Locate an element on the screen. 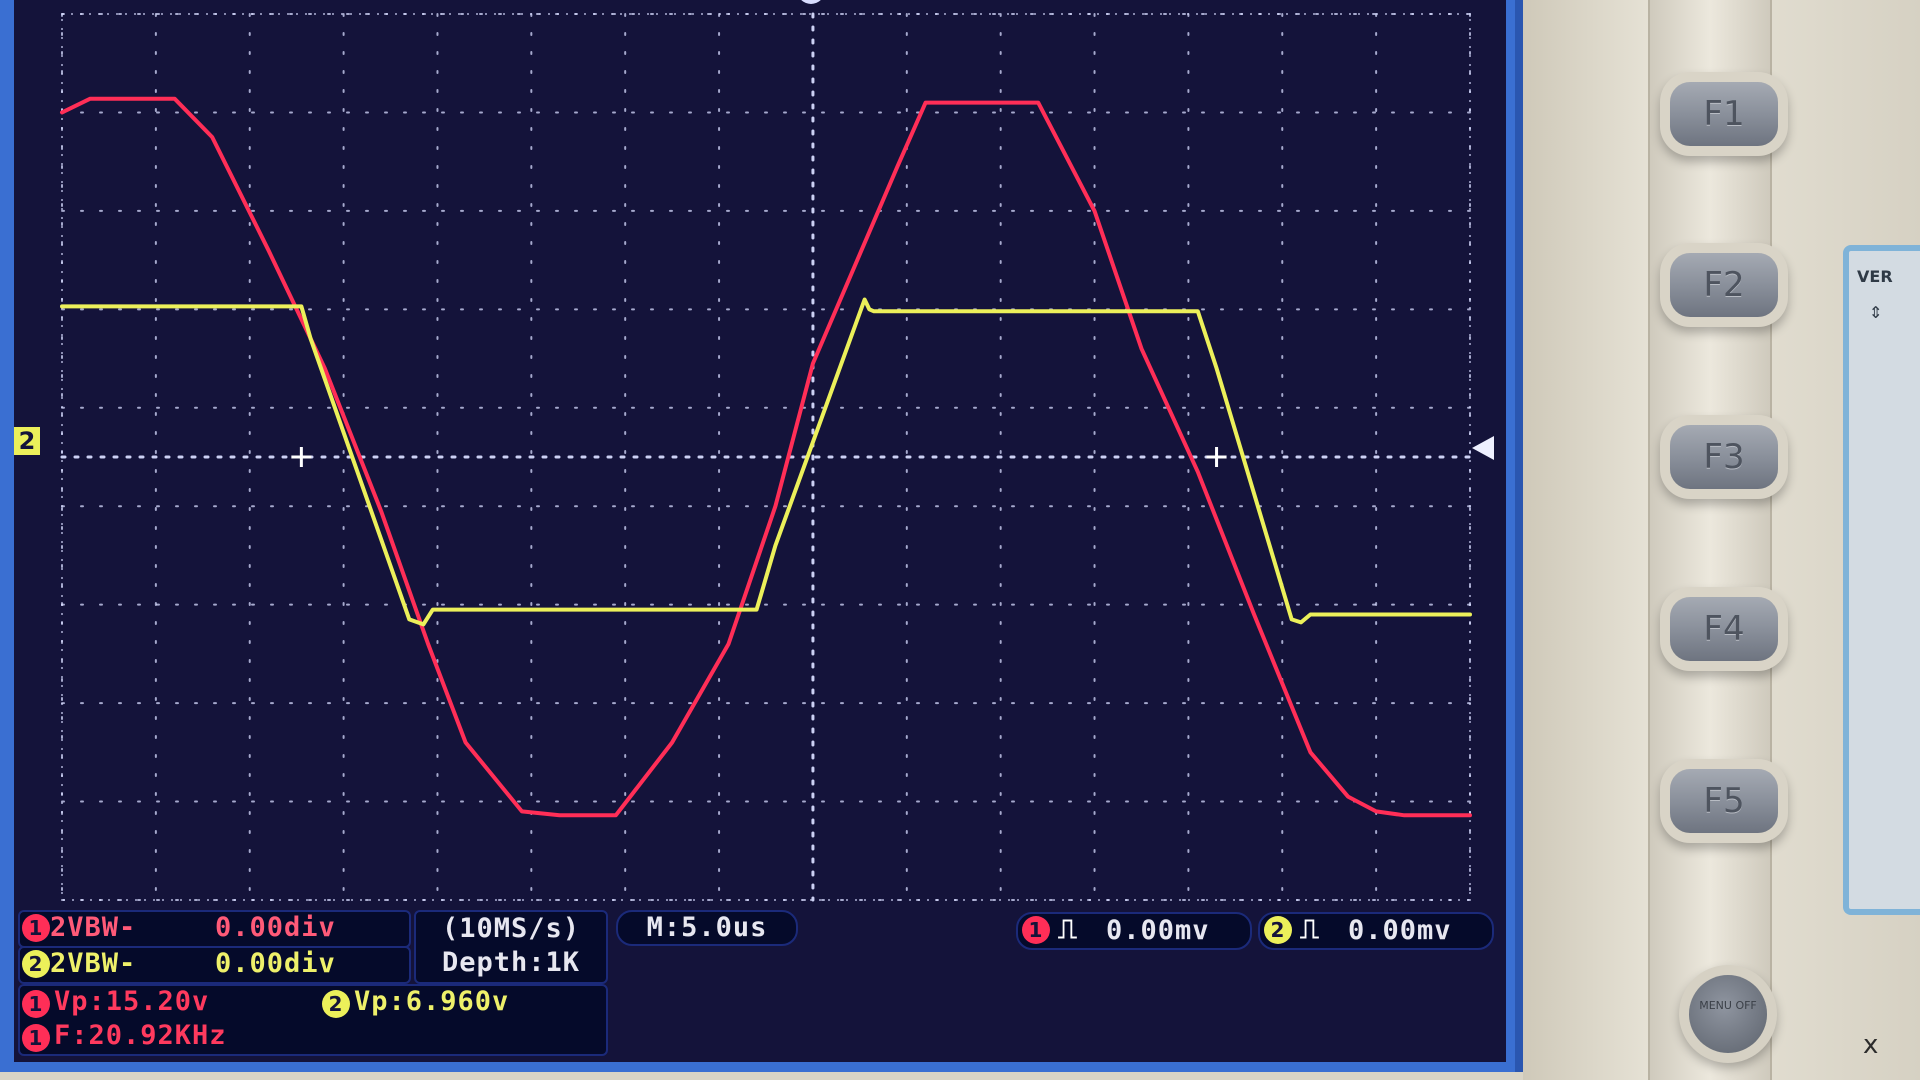 This screenshot has height=1080, width=1920. f2-button: F2 is located at coordinates (1724, 285).